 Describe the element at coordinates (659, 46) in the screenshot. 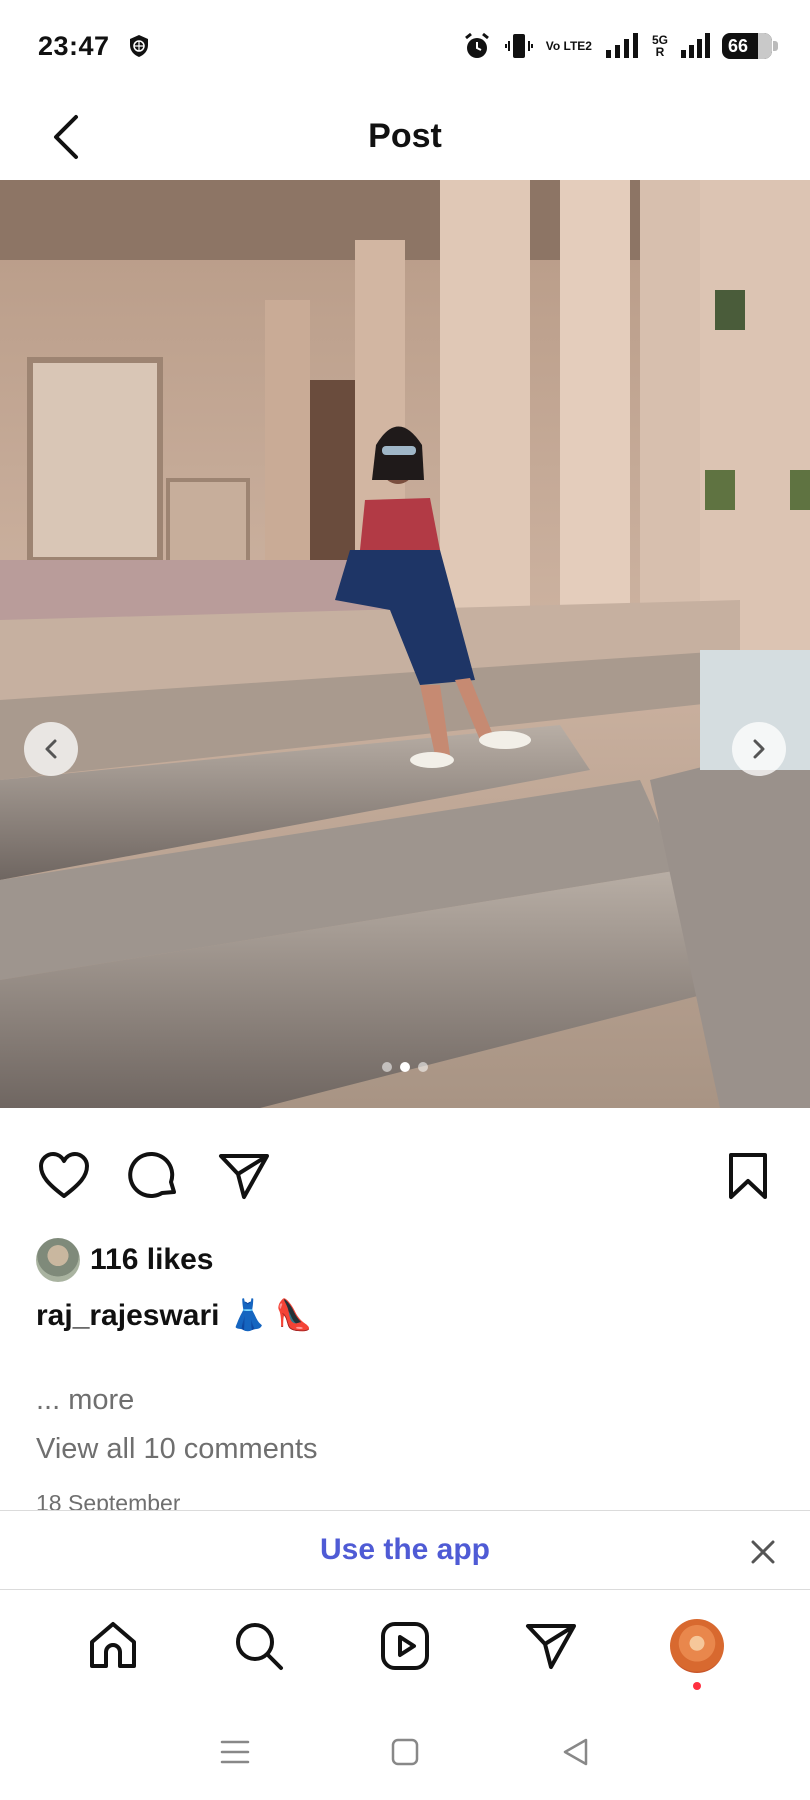

I see `network-type: 5G R` at that location.